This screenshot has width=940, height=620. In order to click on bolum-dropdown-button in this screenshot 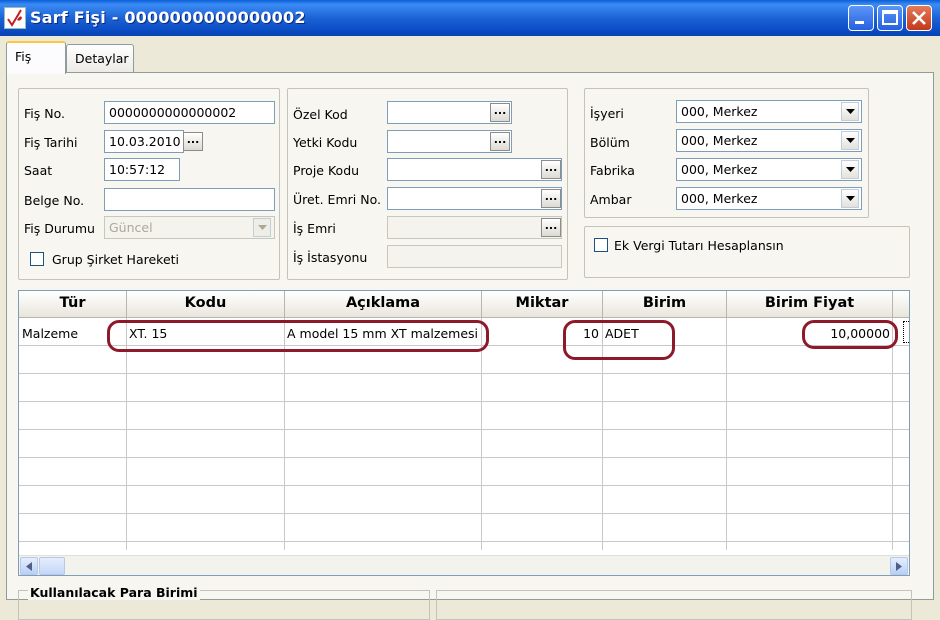, I will do `click(850, 140)`.